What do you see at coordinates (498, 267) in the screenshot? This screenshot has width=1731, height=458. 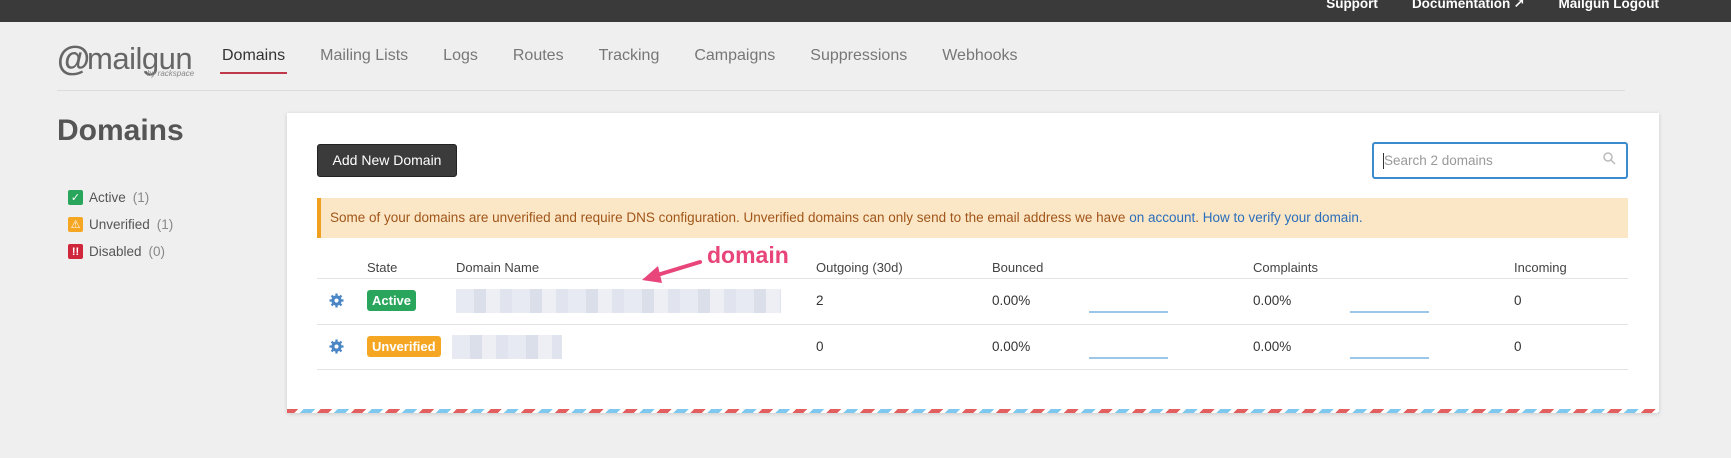 I see `header-domain-name: Domain Name` at bounding box center [498, 267].